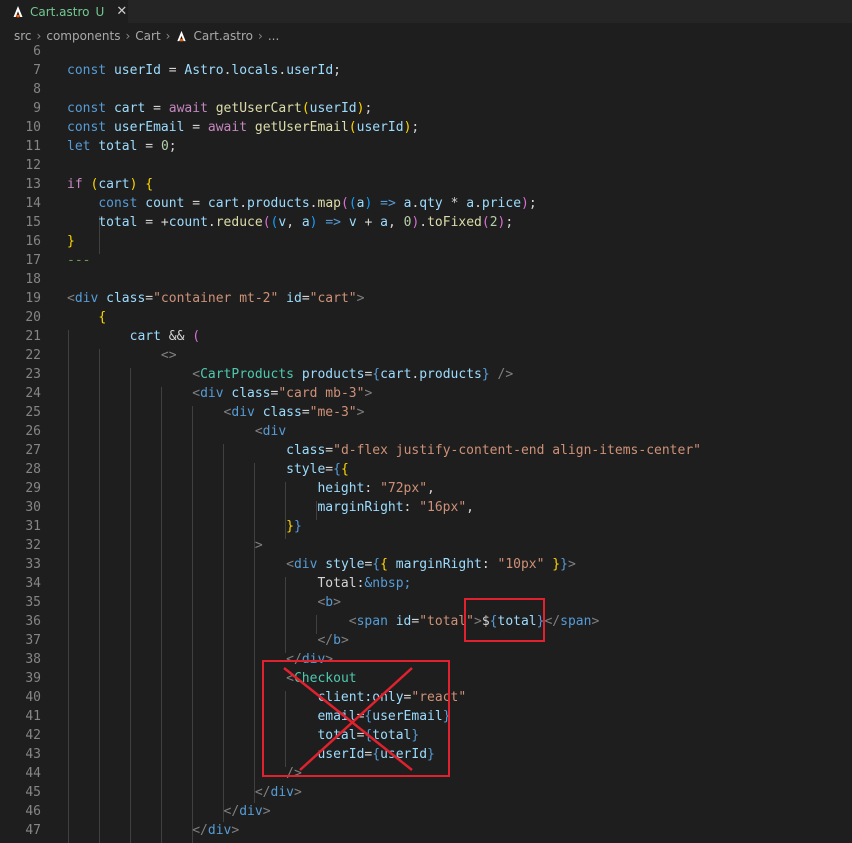 The height and width of the screenshot is (843, 852). I want to click on breadcrumb-item-components: components, so click(83, 36).